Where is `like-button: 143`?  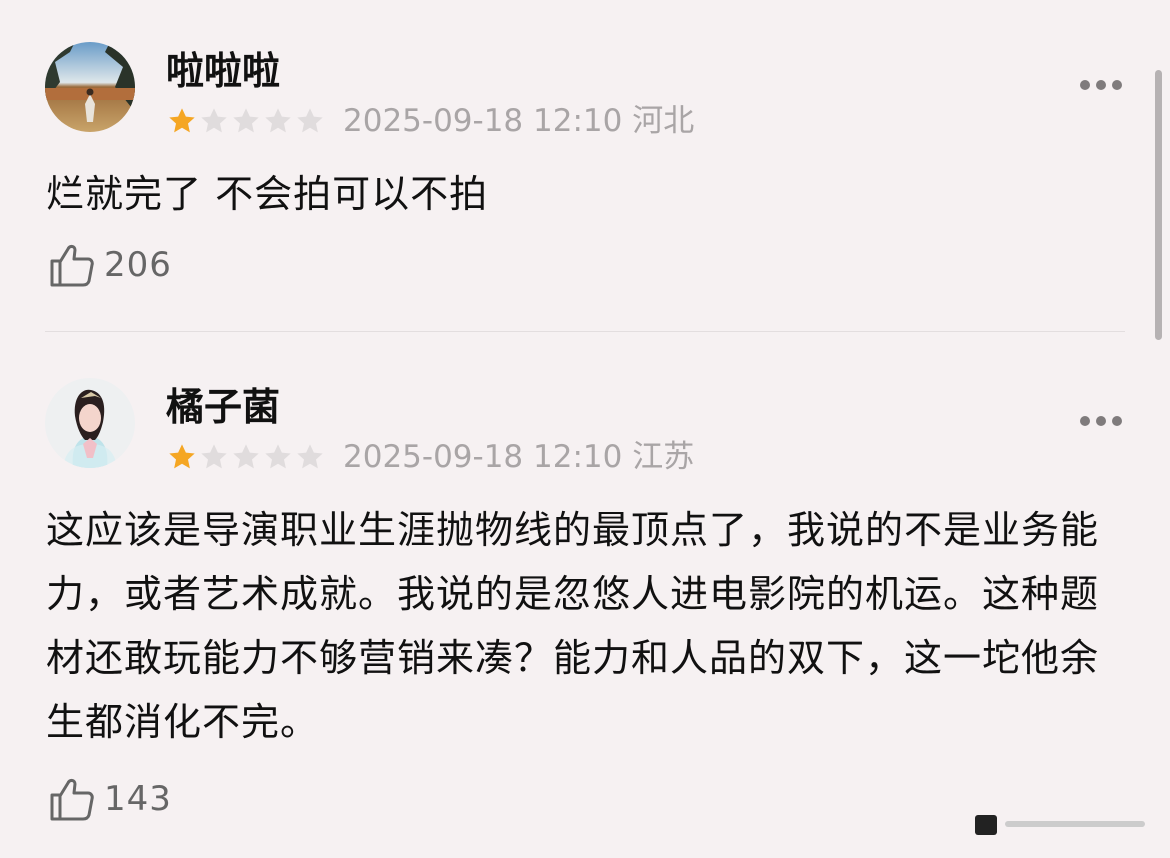 like-button: 143 is located at coordinates (110, 799).